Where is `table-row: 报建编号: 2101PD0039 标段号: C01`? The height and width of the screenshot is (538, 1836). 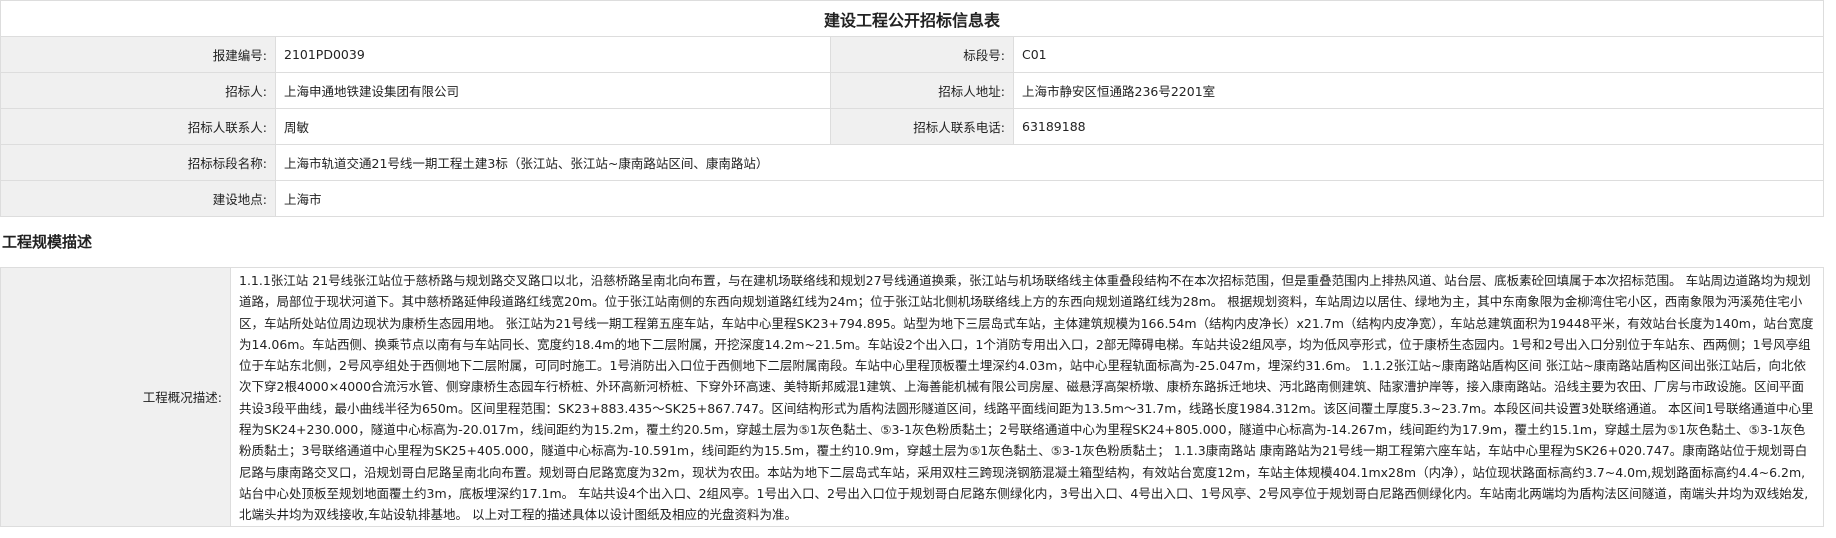
table-row: 报建编号: 2101PD0039 标段号: C01 is located at coordinates (912, 54).